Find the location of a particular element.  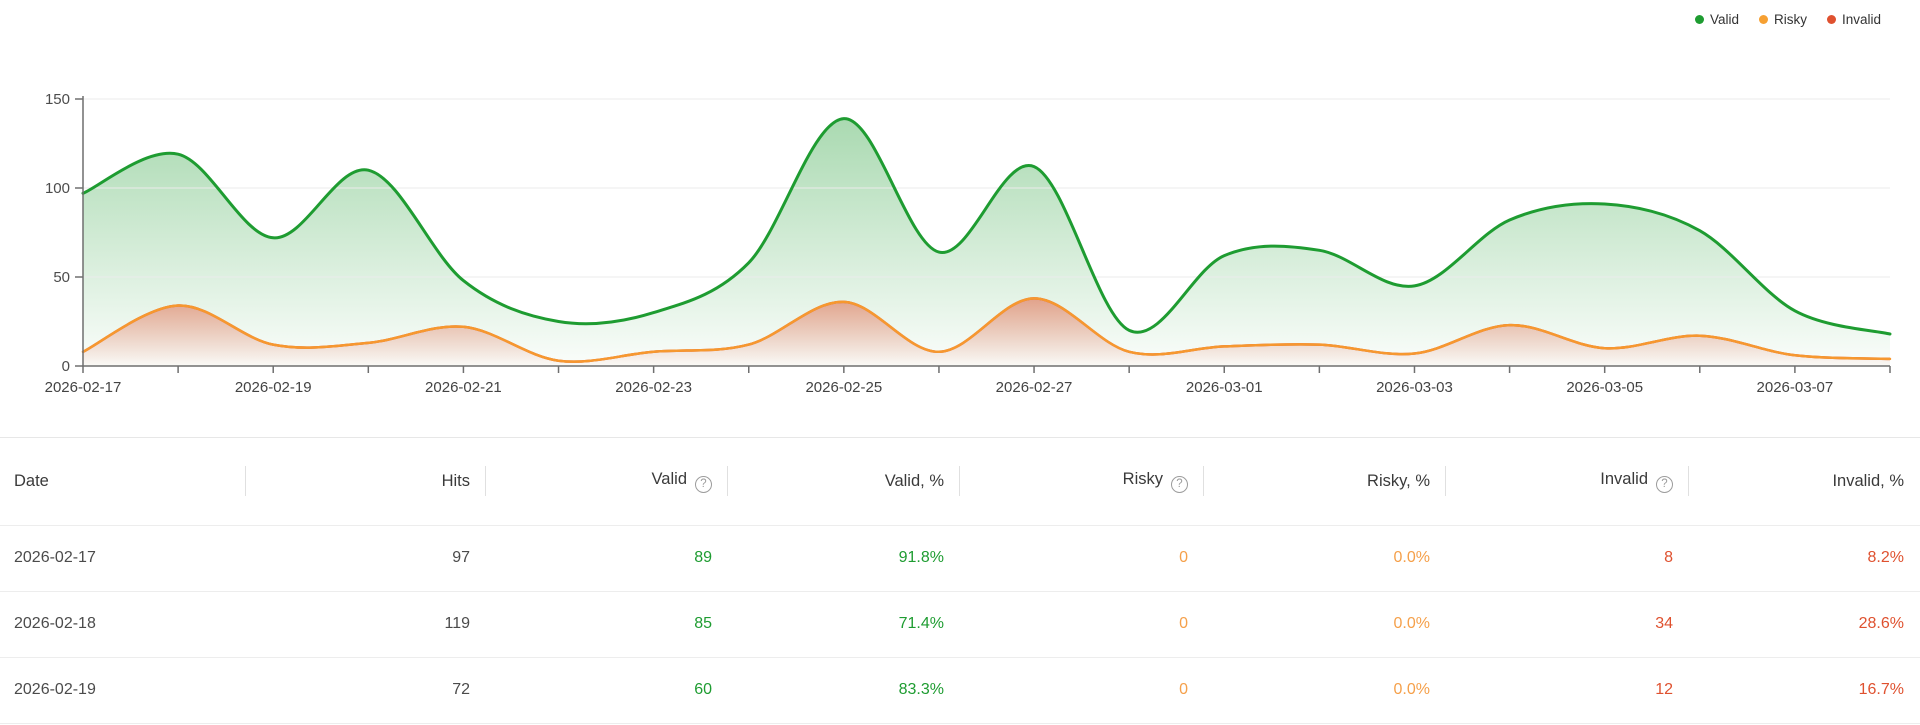

cell-date: 2026-02-18 is located at coordinates (55, 623).